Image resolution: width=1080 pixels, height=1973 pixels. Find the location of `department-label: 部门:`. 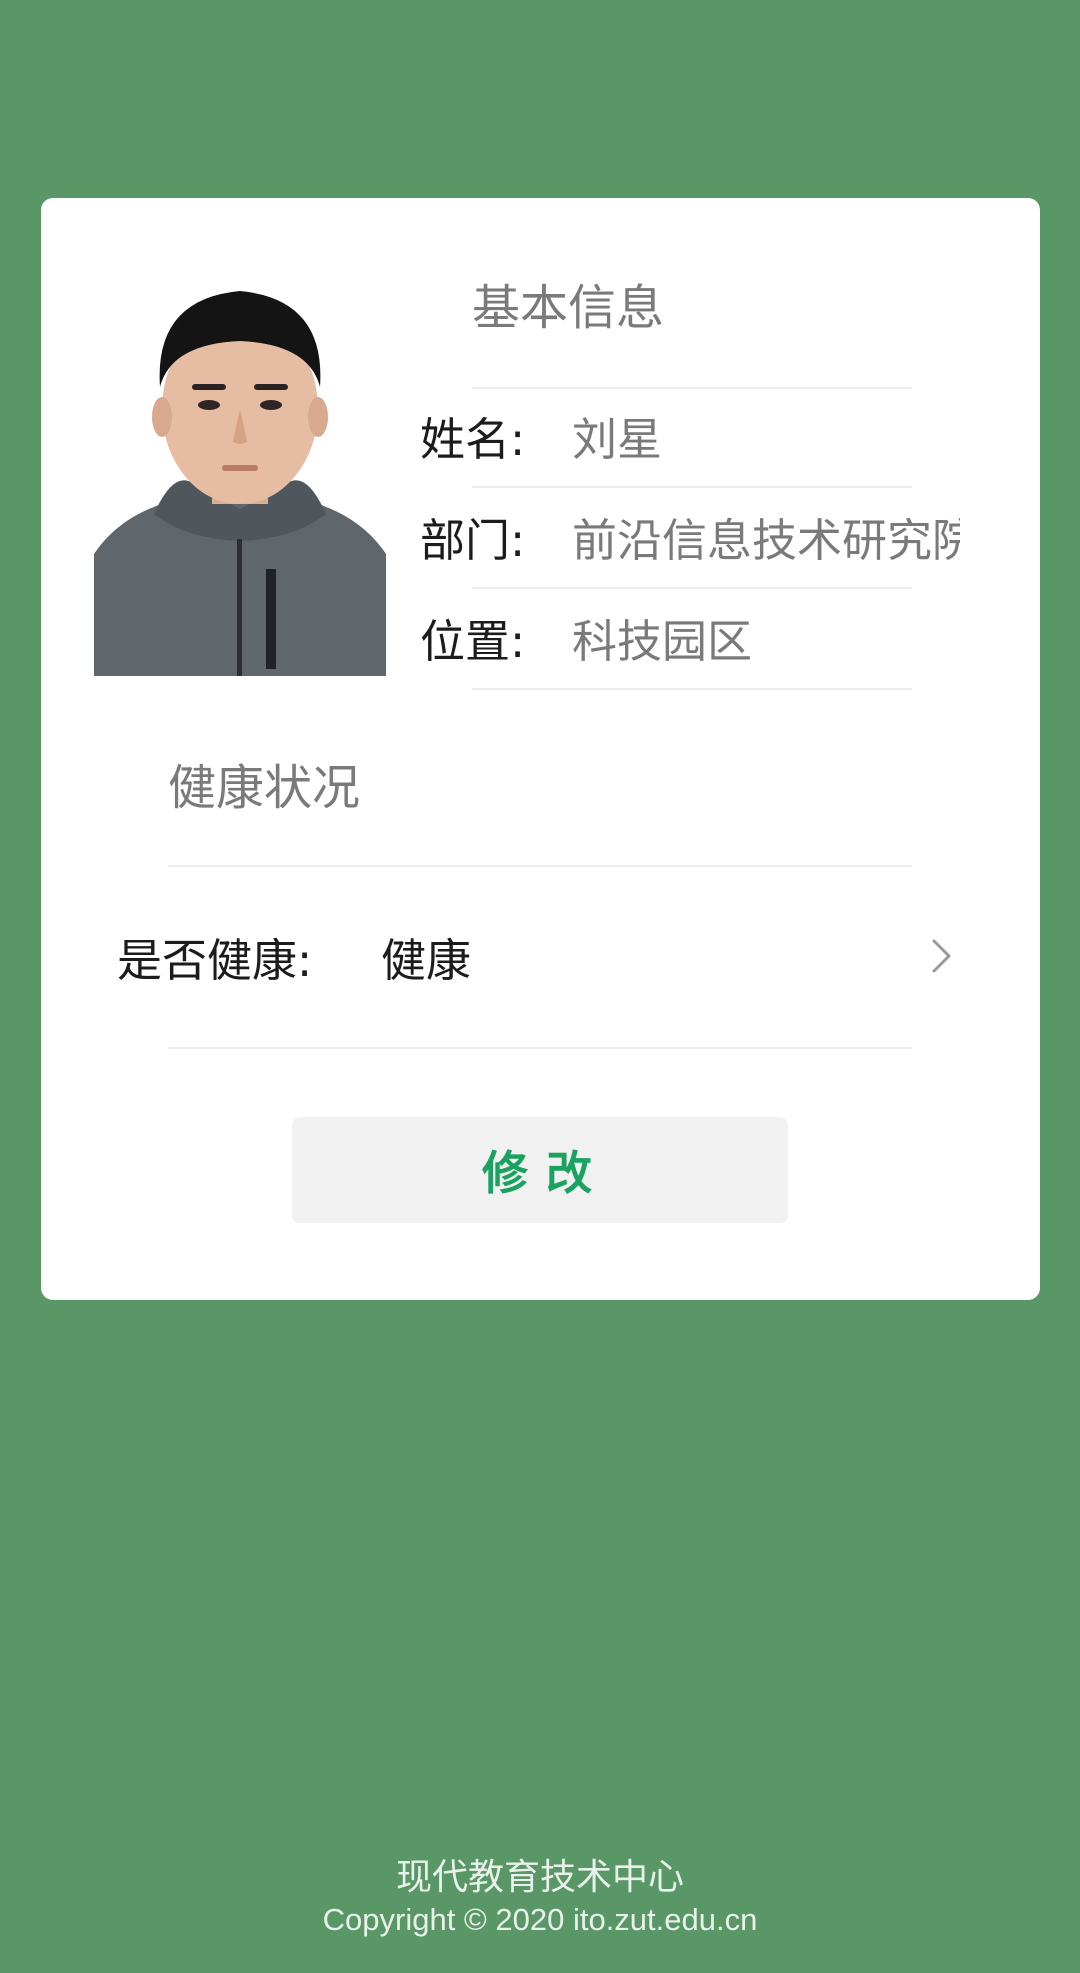

department-label: 部门: is located at coordinates (473, 540).